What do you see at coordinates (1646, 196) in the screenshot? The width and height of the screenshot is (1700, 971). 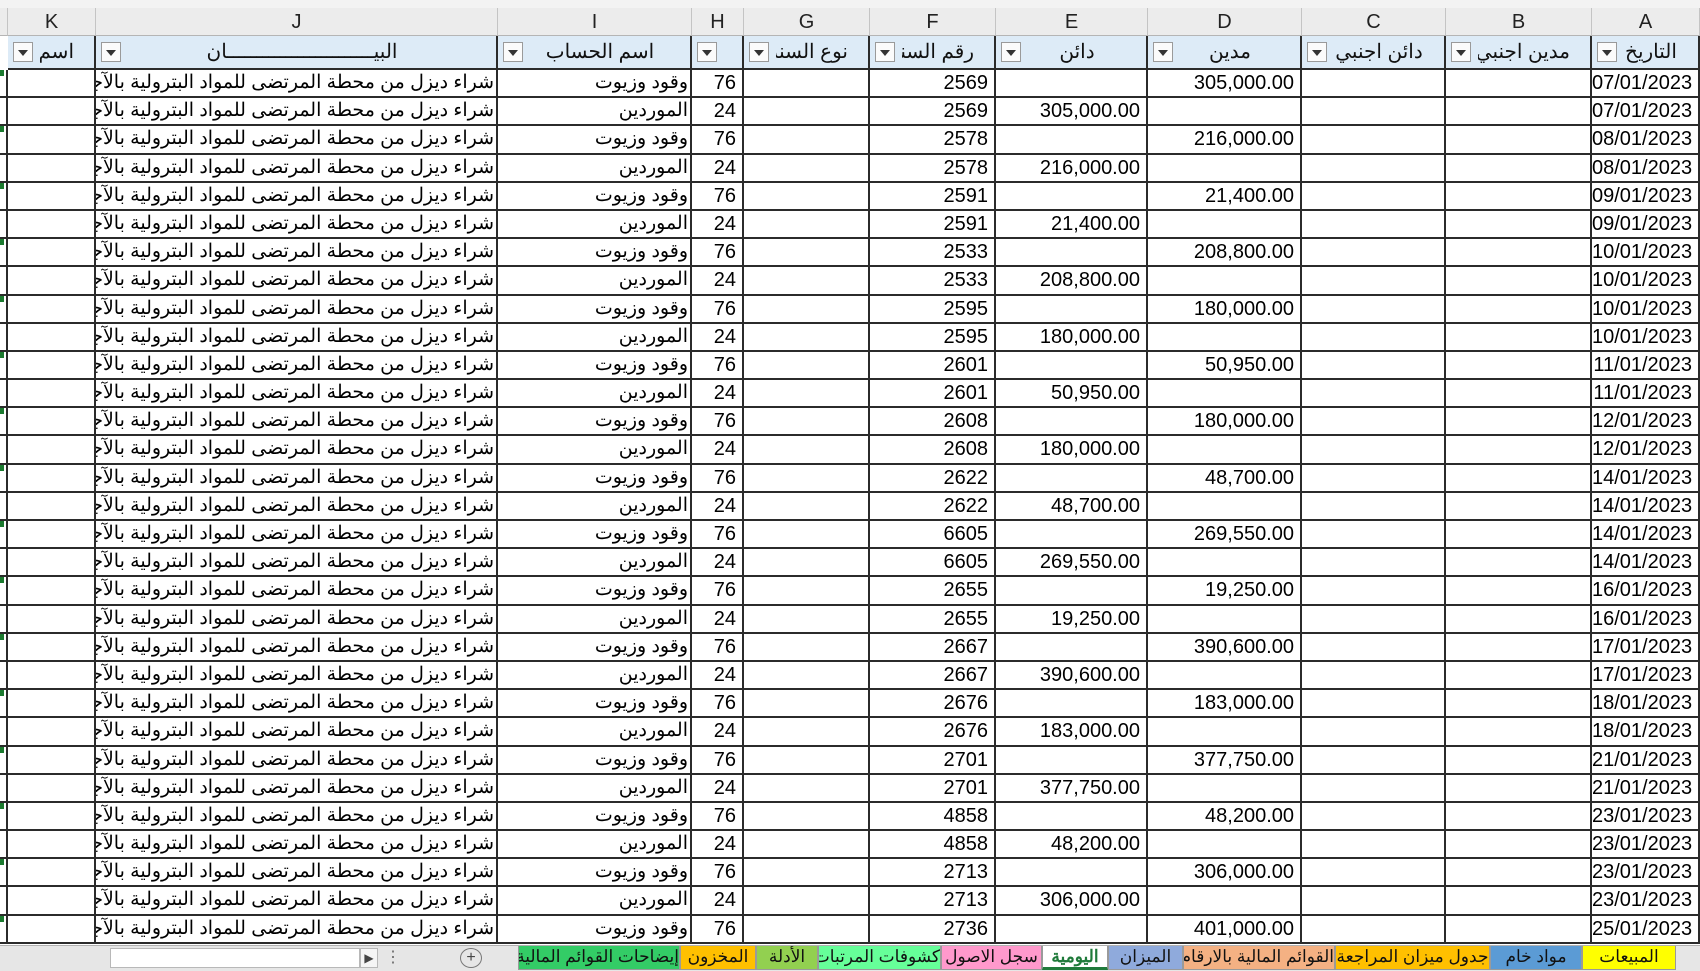 I see `cell-a: 09/01/2023` at bounding box center [1646, 196].